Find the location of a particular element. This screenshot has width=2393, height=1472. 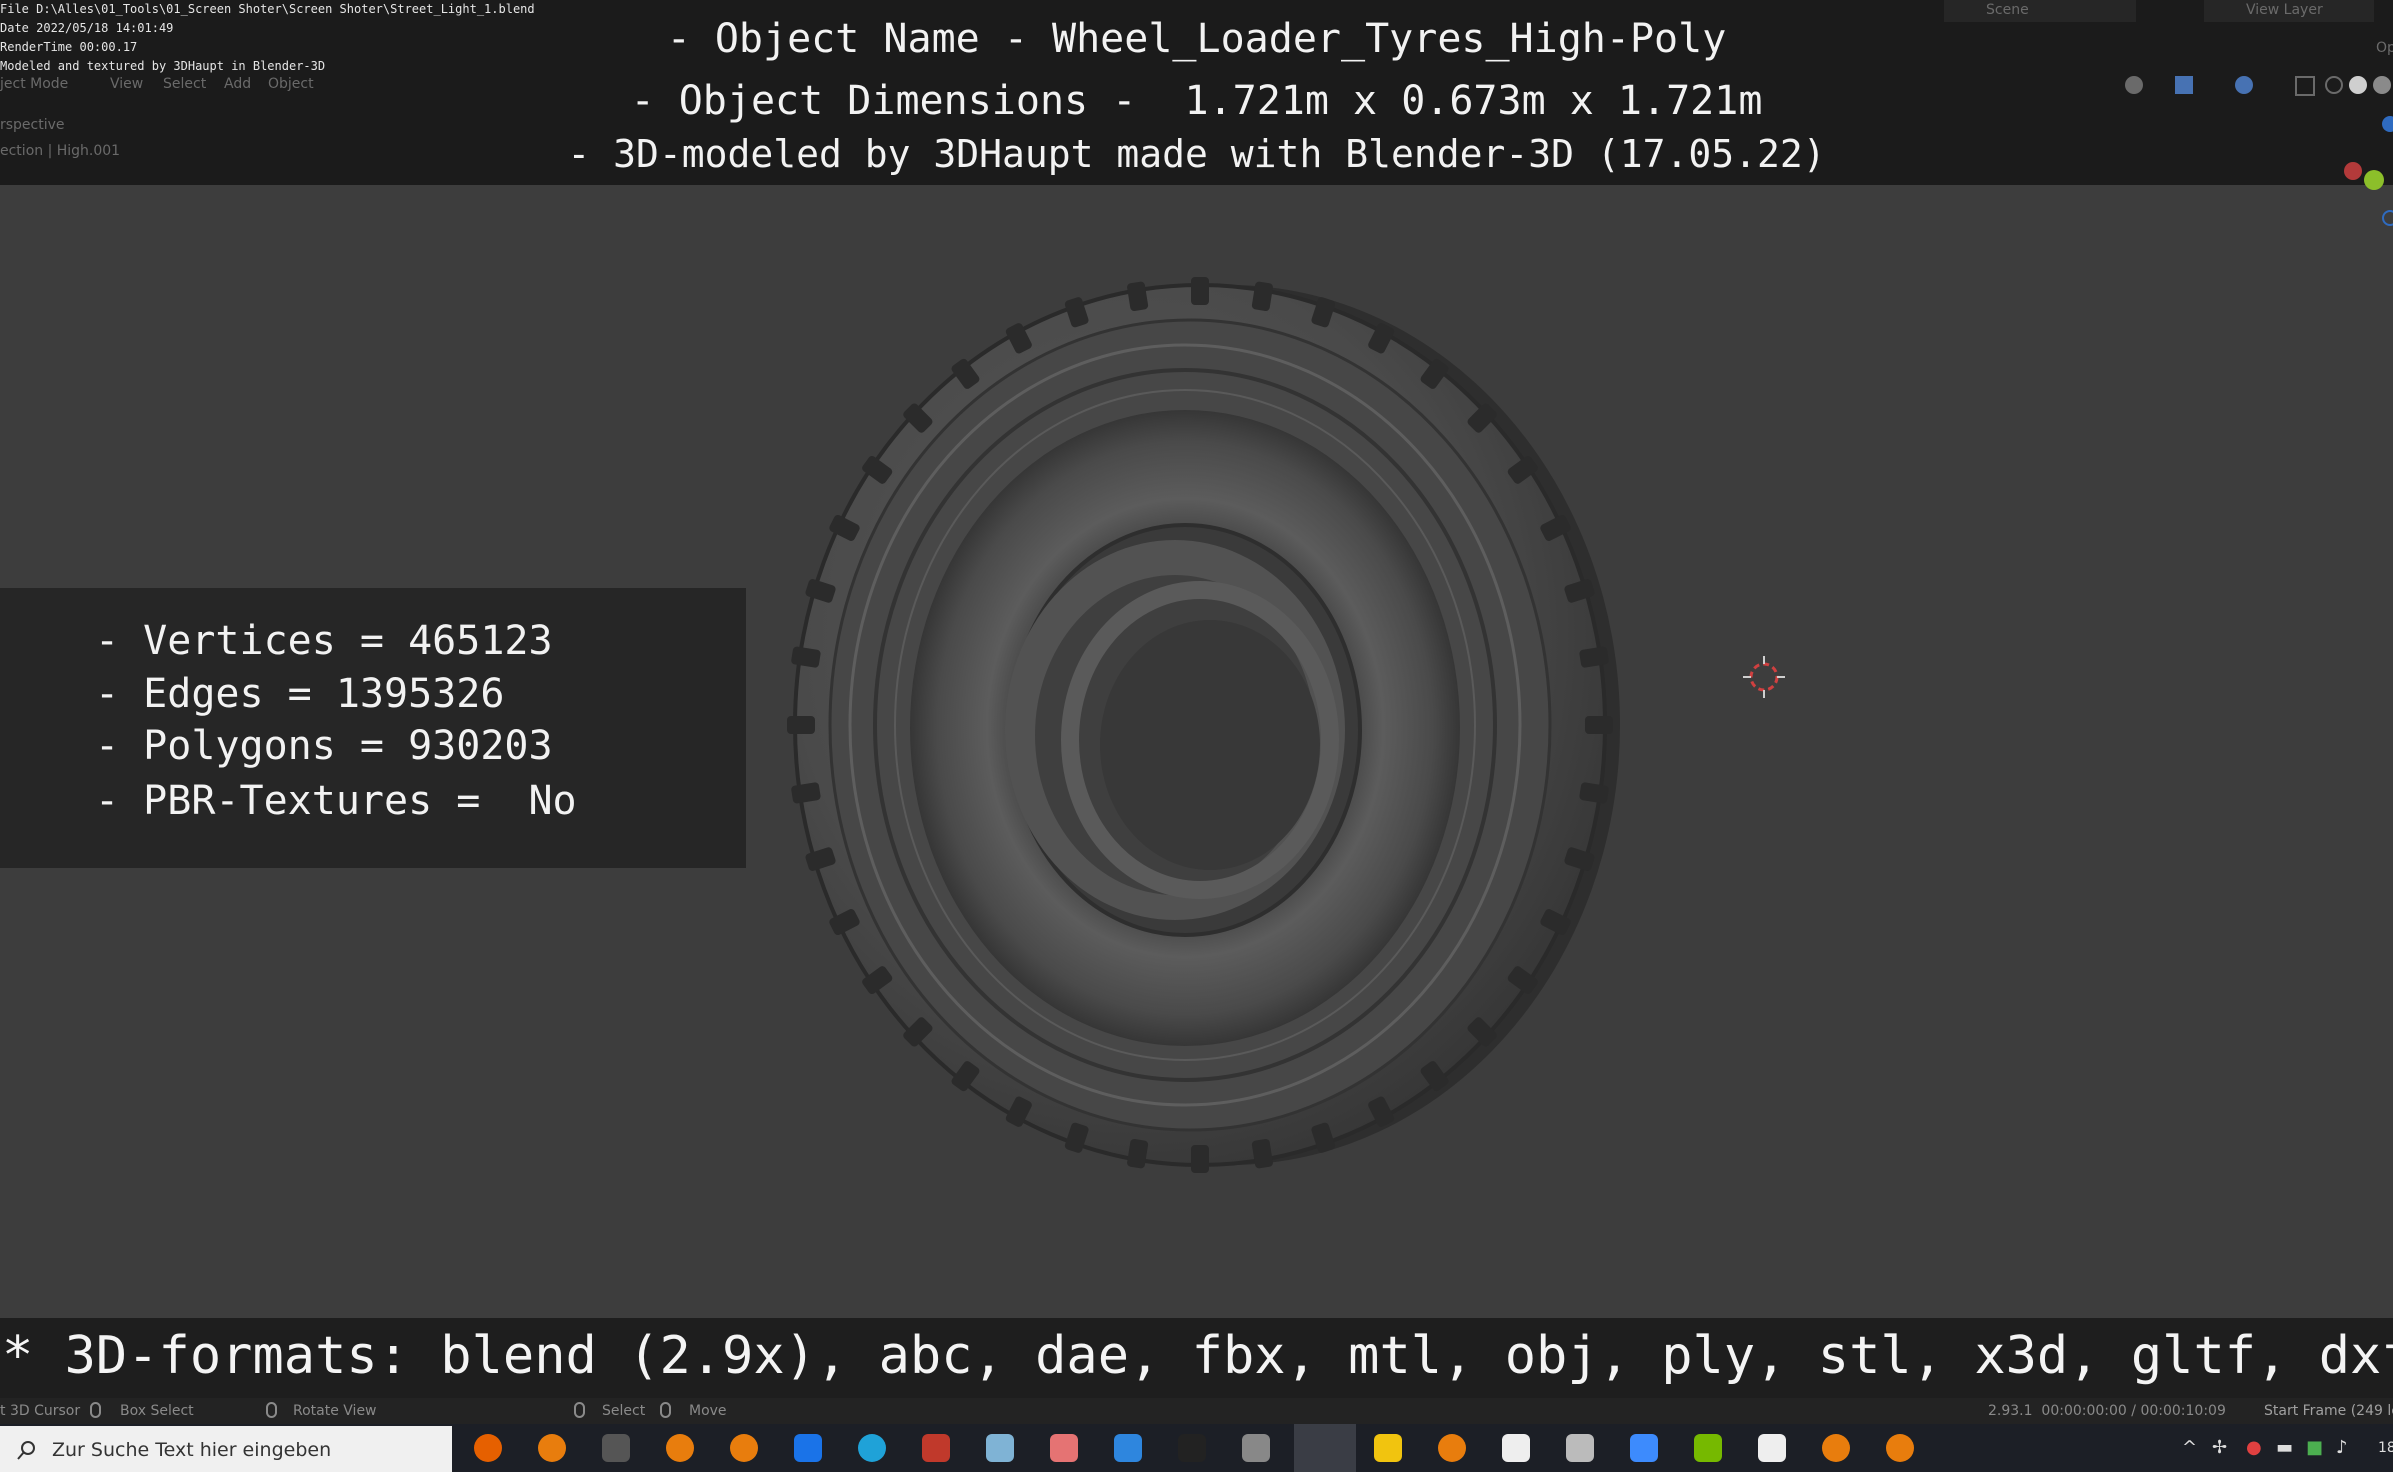

folder-icon is located at coordinates (1388, 1448).